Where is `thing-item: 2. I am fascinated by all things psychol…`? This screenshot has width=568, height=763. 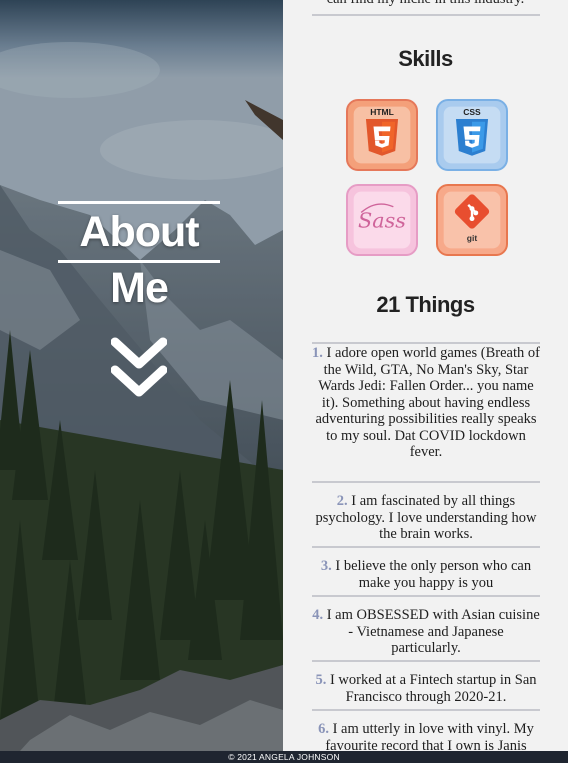
thing-item: 2. I am fascinated by all things psychol… is located at coordinates (426, 518).